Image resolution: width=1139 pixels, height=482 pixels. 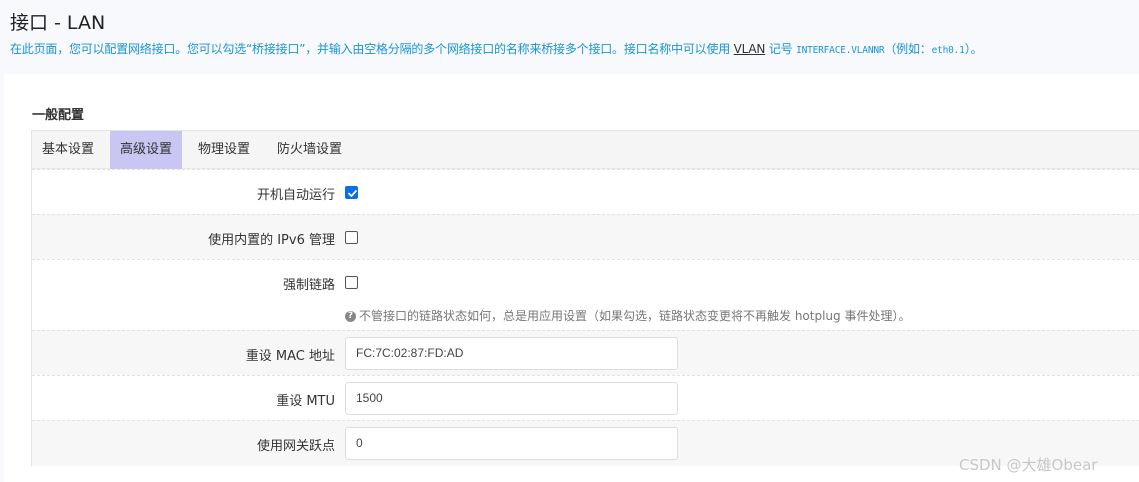 What do you see at coordinates (295, 446) in the screenshot?
I see `metric-label: 使用网关跃点` at bounding box center [295, 446].